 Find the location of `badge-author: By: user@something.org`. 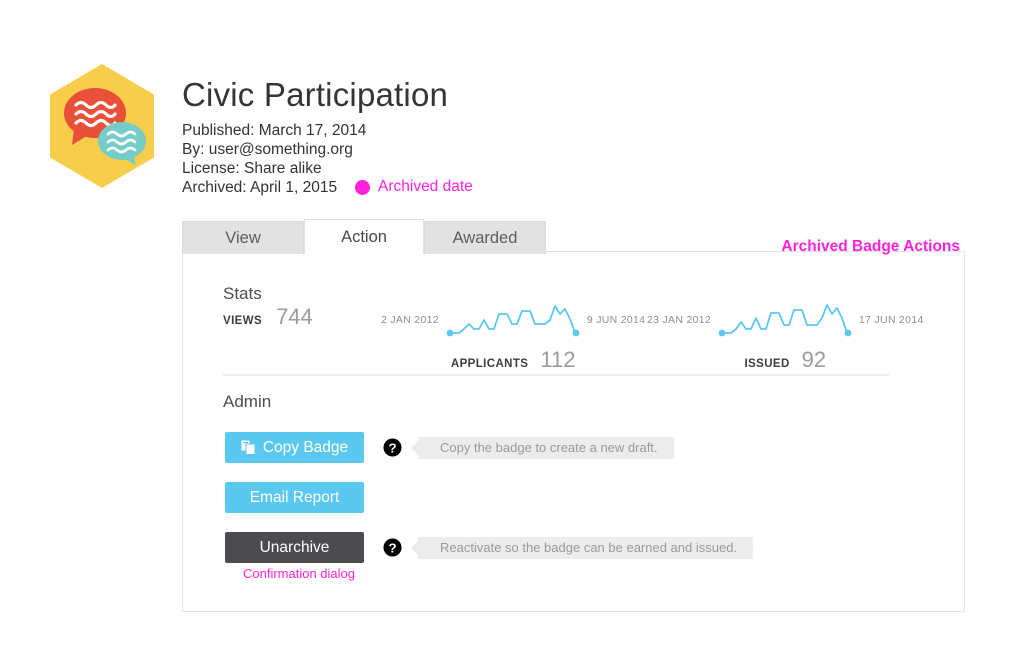

badge-author: By: user@something.org is located at coordinates (267, 149).